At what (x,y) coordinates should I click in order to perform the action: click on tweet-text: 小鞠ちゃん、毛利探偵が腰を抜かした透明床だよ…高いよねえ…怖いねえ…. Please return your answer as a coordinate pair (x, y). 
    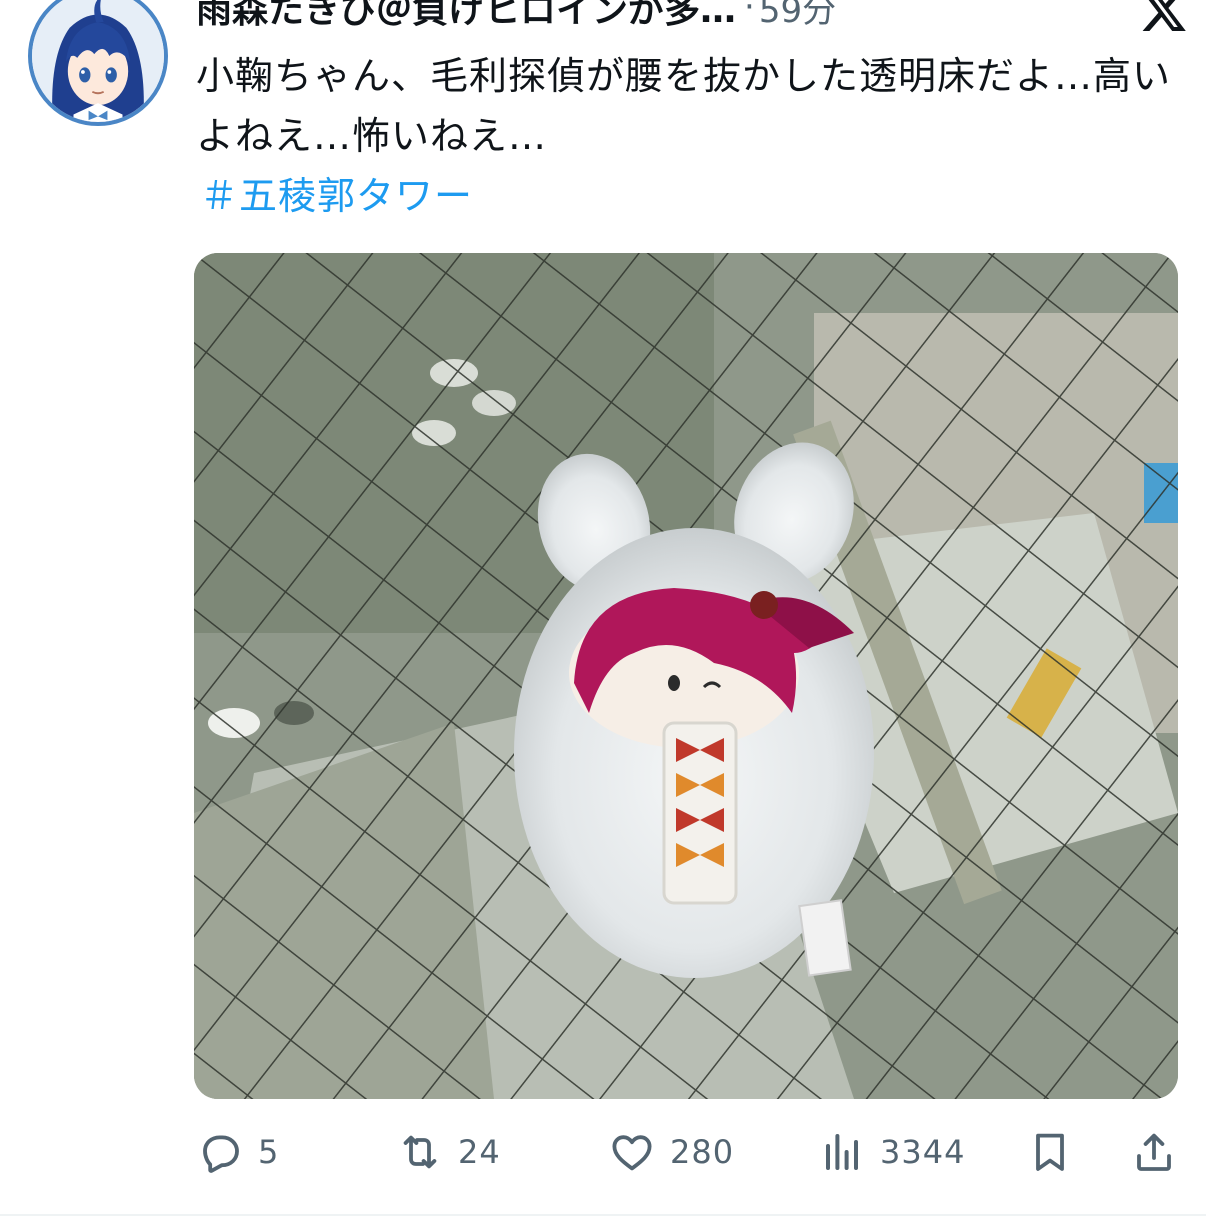
    Looking at the image, I should click on (684, 106).